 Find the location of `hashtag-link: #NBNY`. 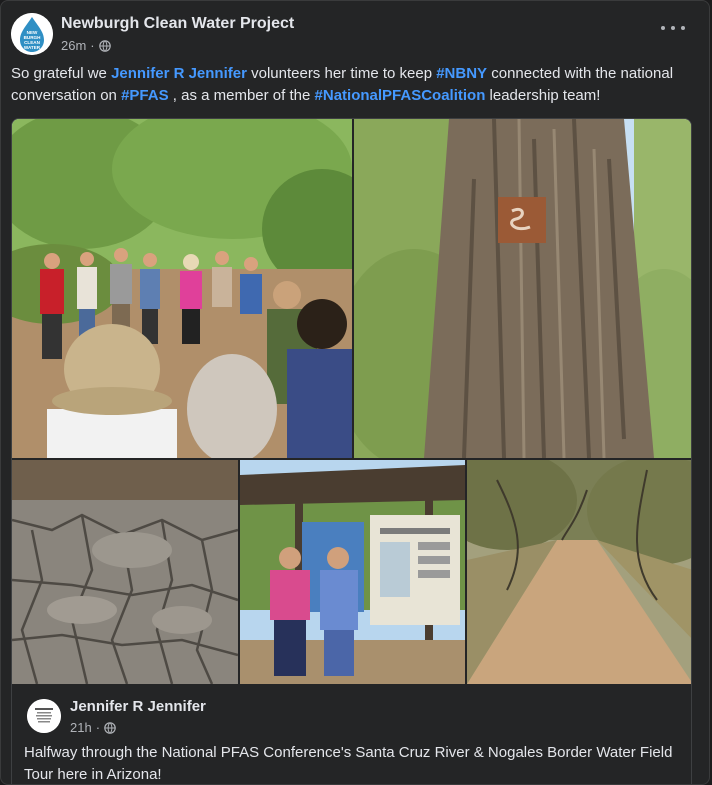

hashtag-link: #NBNY is located at coordinates (461, 73).